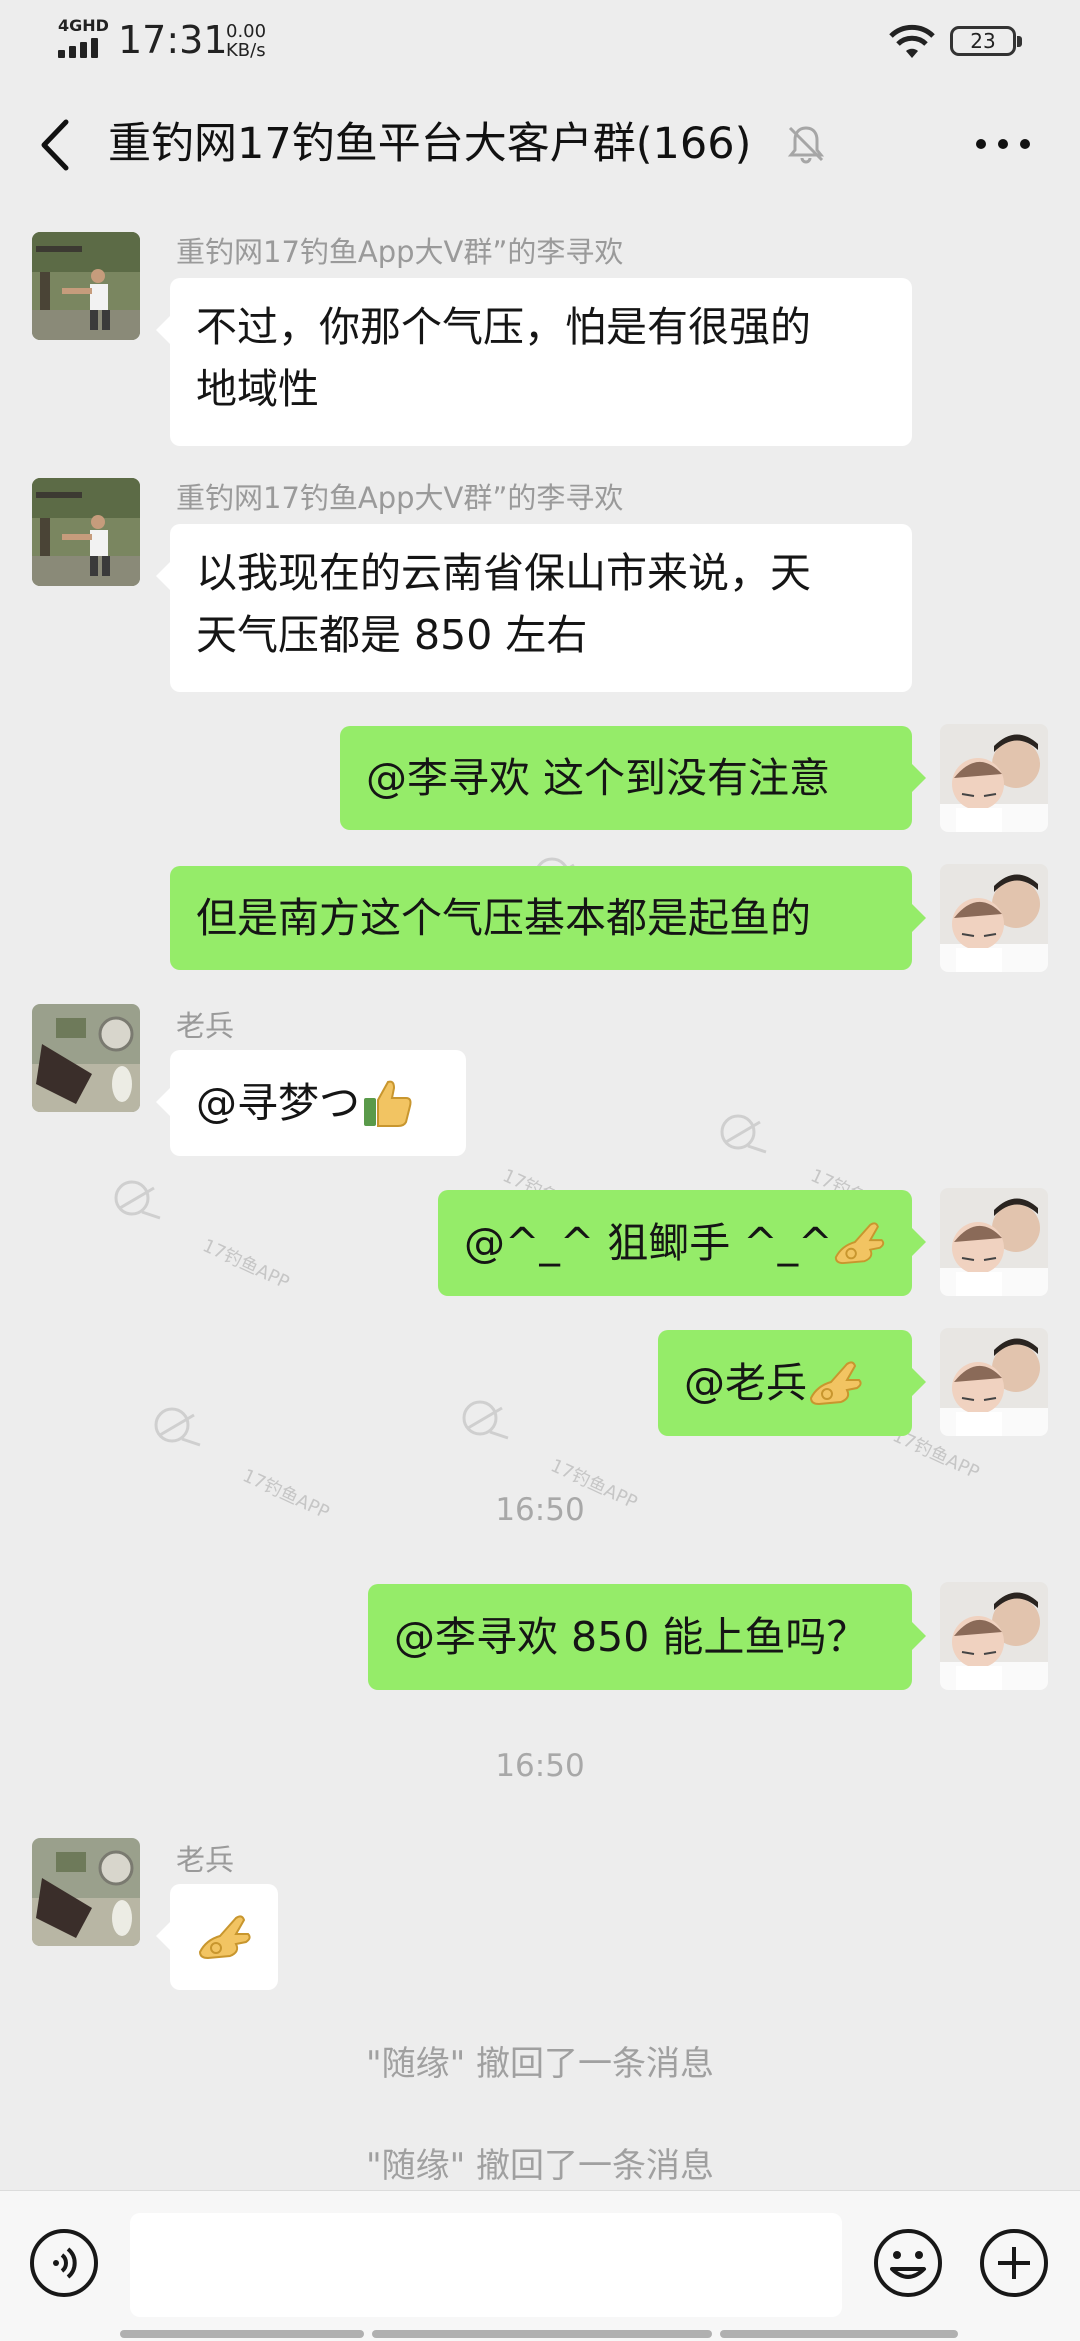 Image resolution: width=1080 pixels, height=2341 pixels. I want to click on message-bubble: @老兵, so click(792, 1383).